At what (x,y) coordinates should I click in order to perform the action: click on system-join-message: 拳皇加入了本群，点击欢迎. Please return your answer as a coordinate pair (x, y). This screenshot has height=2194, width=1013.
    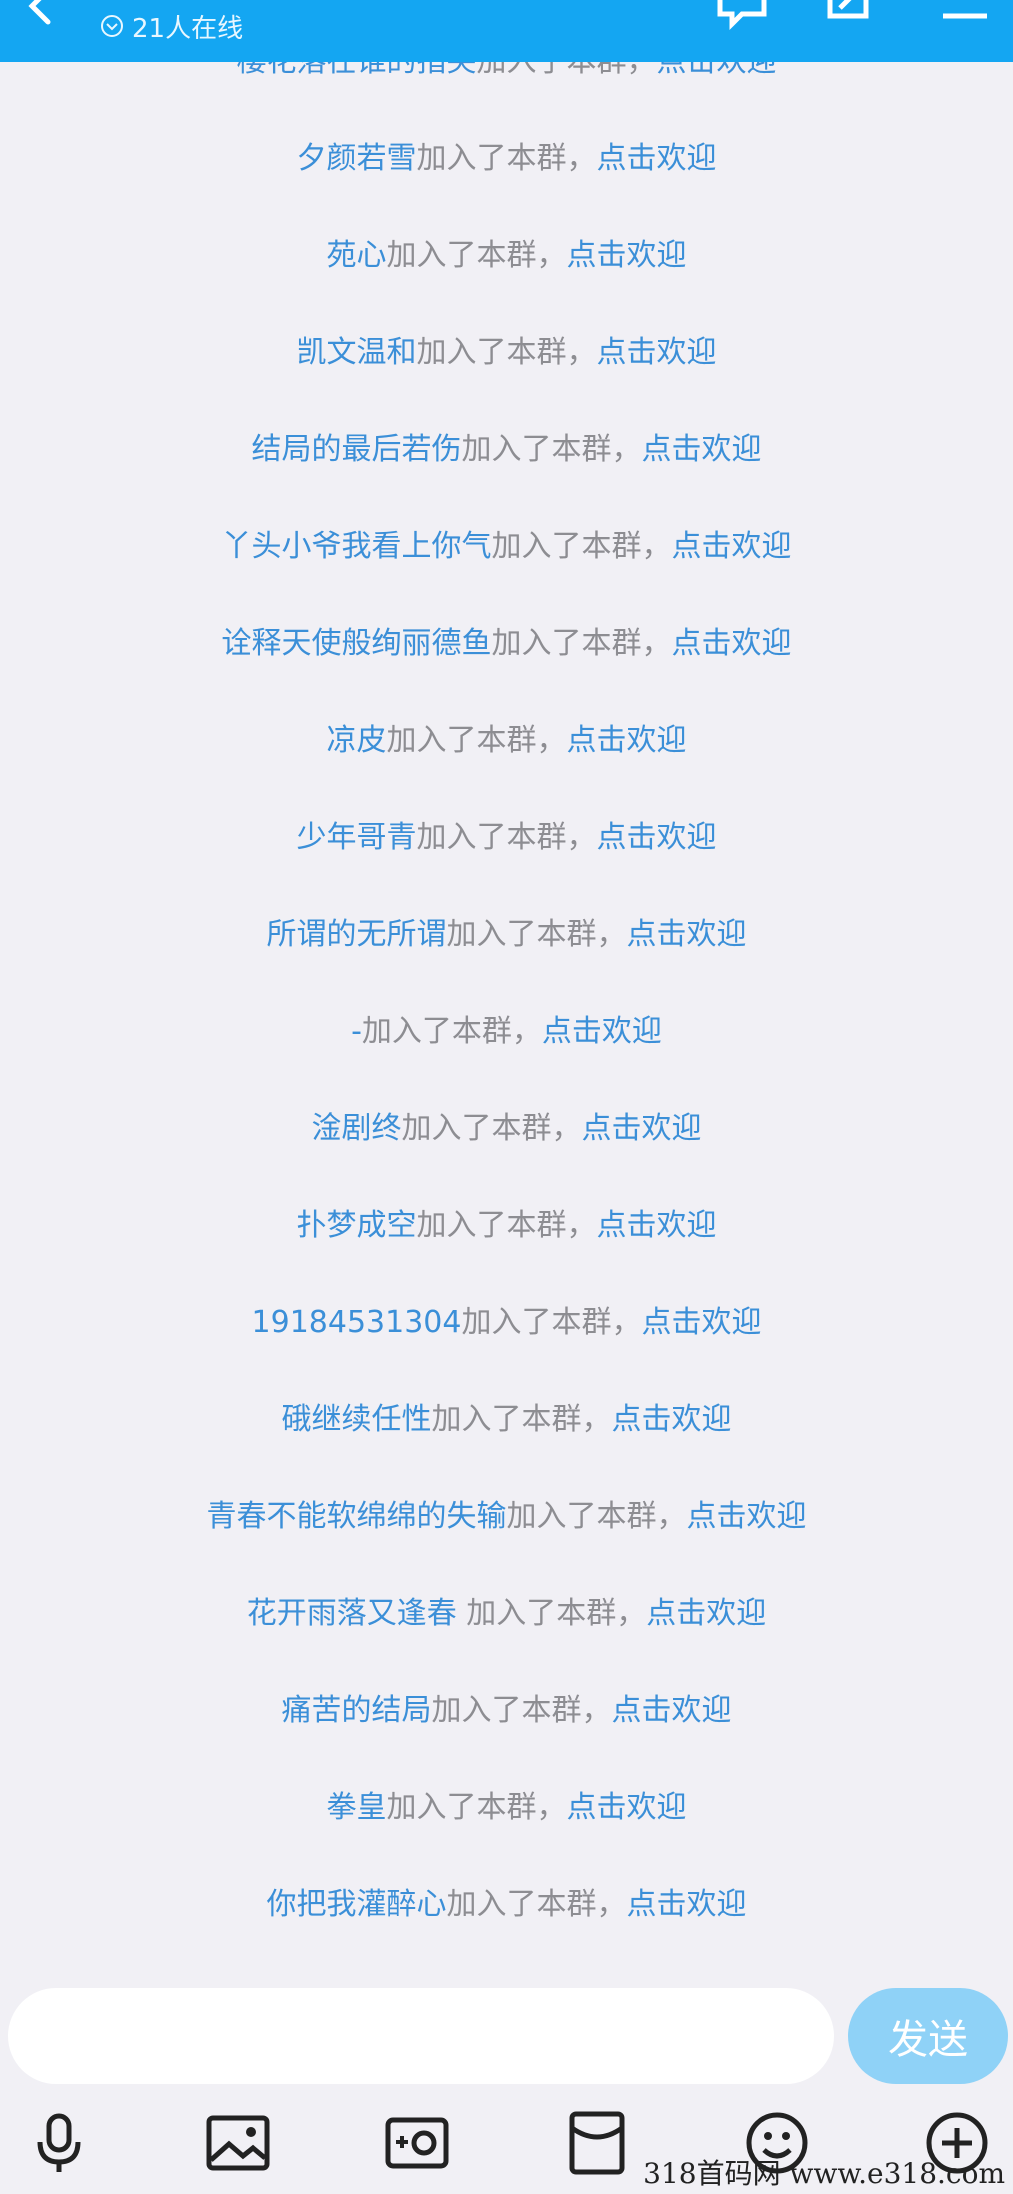
    Looking at the image, I should click on (506, 1808).